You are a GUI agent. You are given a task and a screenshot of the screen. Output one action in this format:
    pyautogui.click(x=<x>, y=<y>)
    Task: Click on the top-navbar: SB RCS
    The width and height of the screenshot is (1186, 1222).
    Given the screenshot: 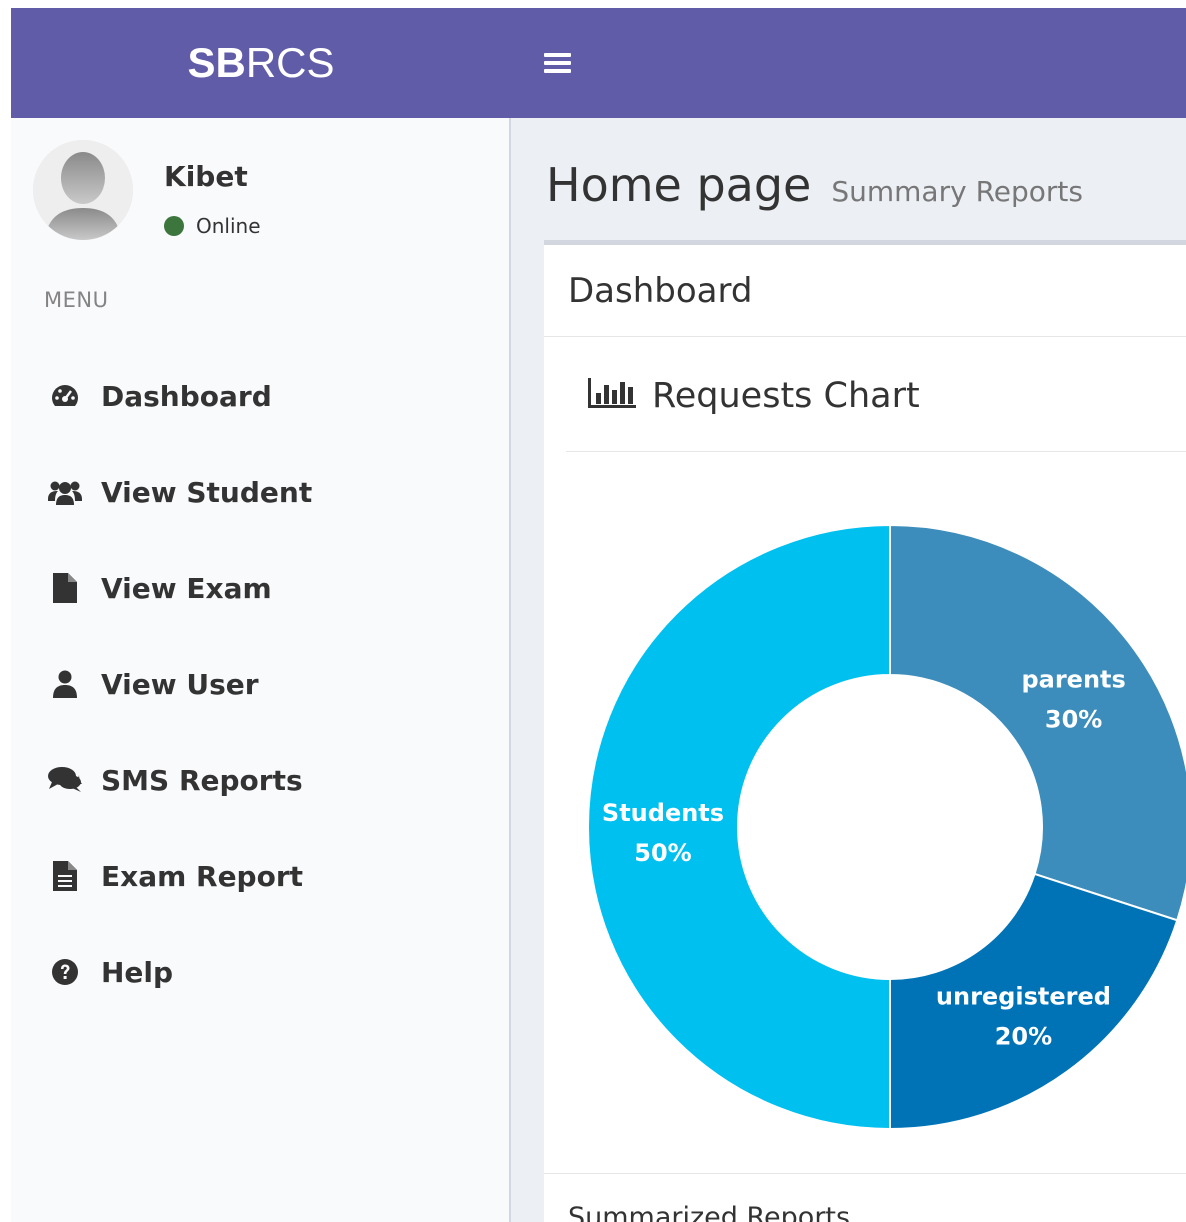 What is the action you would take?
    pyautogui.click(x=598, y=63)
    